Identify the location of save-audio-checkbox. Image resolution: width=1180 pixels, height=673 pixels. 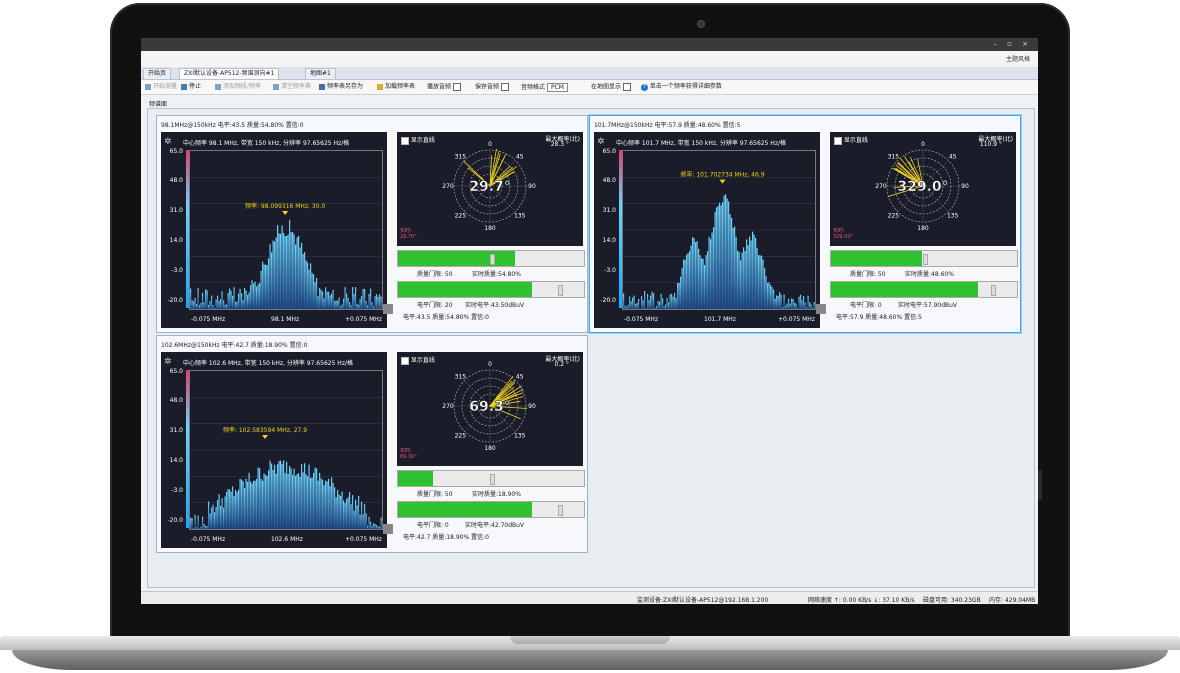
(504, 87).